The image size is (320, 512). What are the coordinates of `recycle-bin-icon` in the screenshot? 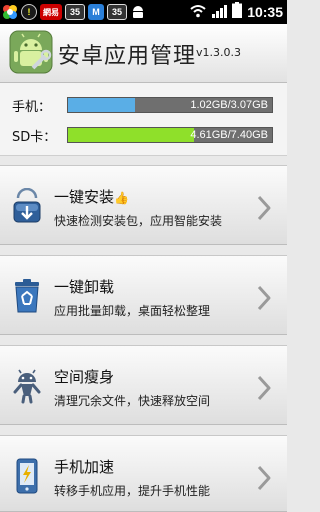 It's located at (27, 296).